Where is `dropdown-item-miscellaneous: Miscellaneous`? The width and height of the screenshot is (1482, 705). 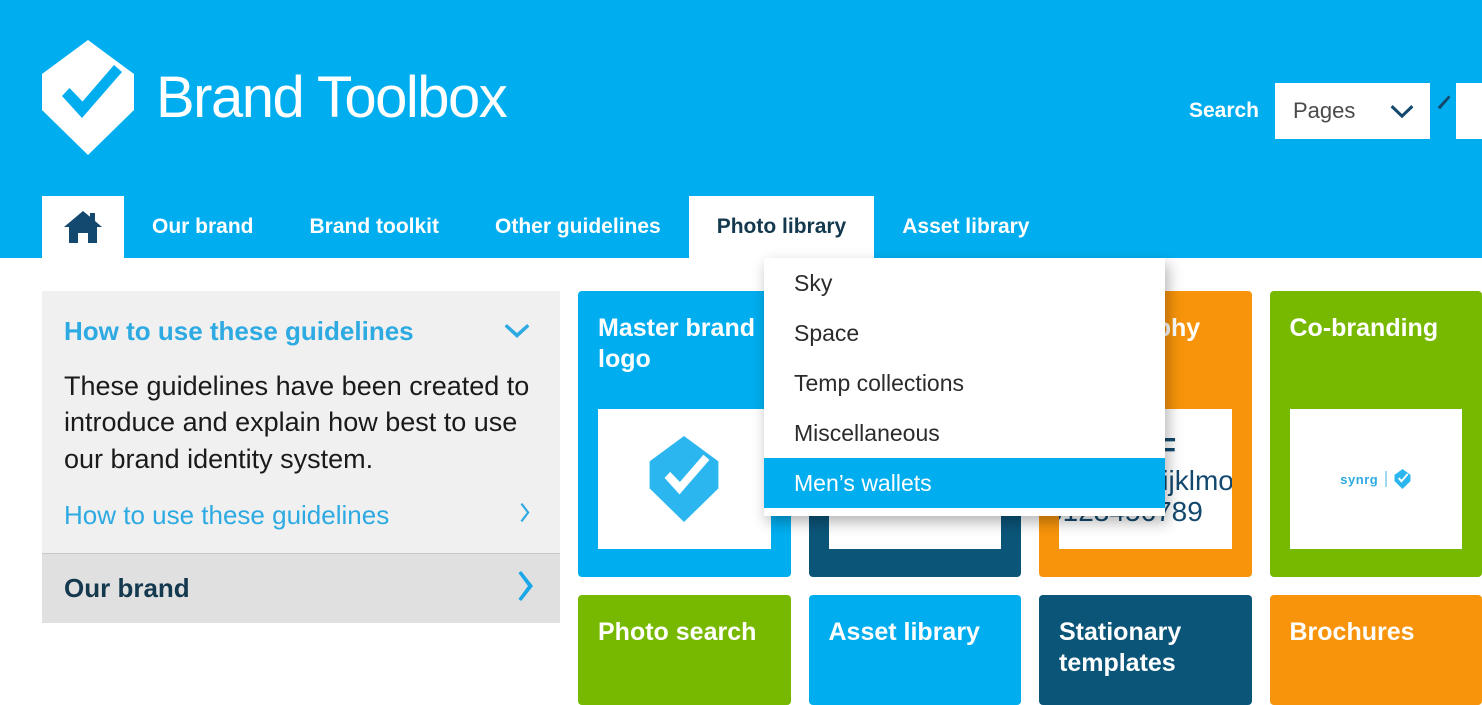
dropdown-item-miscellaneous: Miscellaneous is located at coordinates (964, 433).